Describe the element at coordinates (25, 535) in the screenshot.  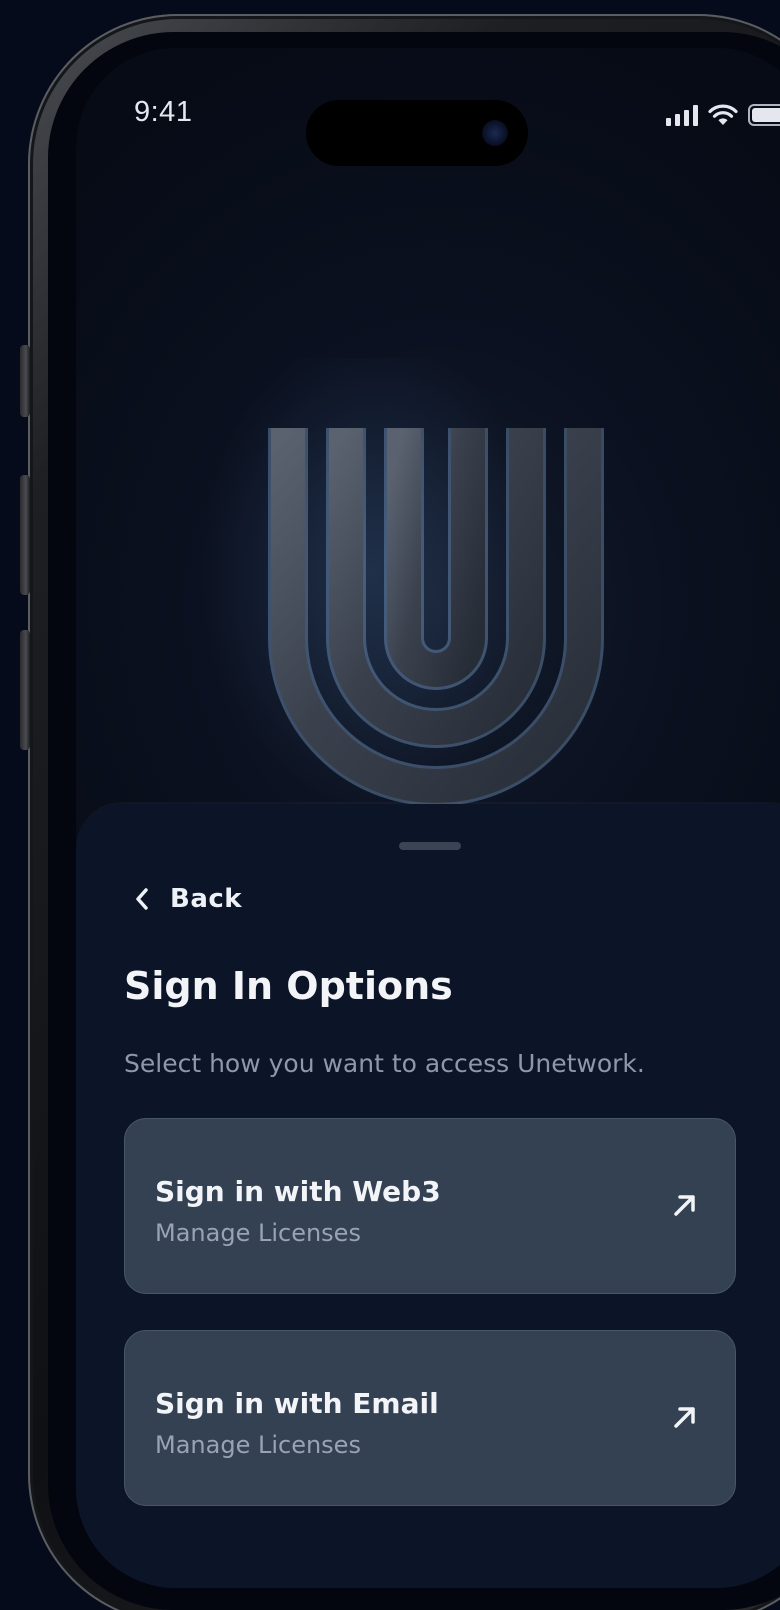
I see `volume-up-button` at that location.